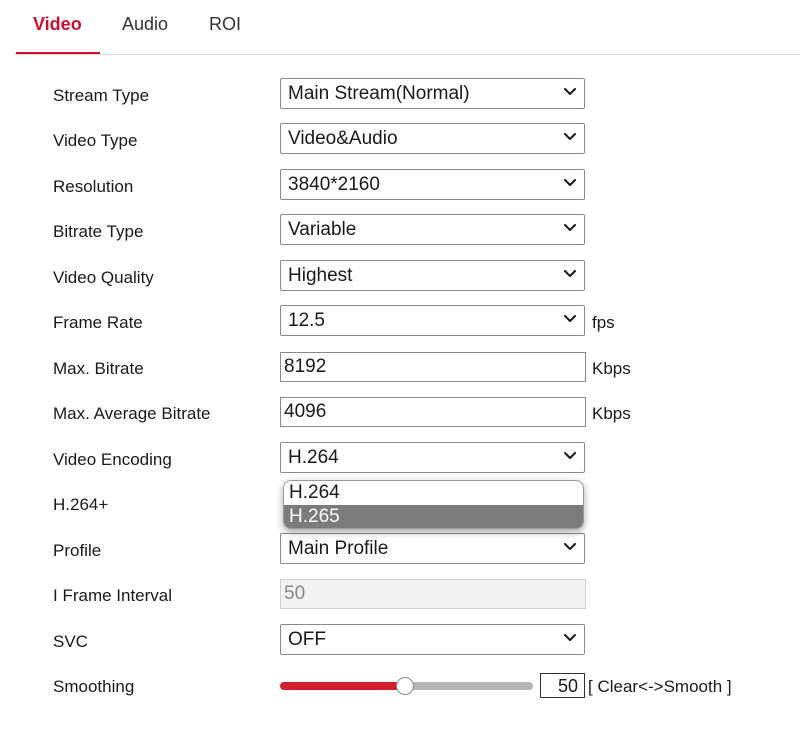  What do you see at coordinates (433, 492) in the screenshot?
I see `dropdown-option-h264: H.264` at bounding box center [433, 492].